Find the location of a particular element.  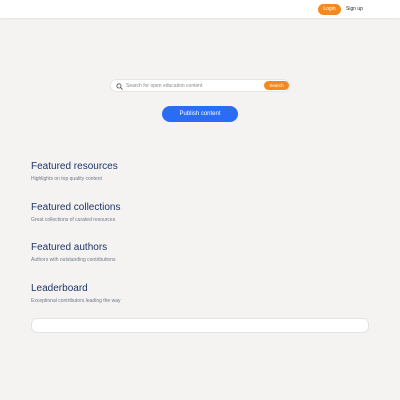

search-icon is located at coordinates (119, 86).